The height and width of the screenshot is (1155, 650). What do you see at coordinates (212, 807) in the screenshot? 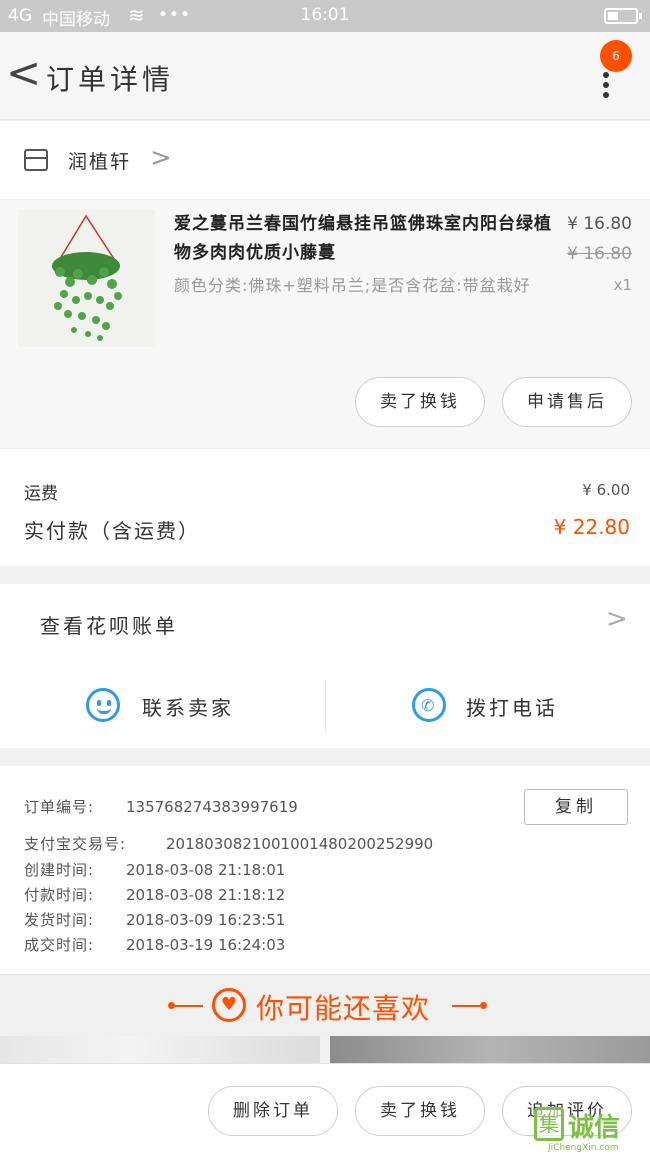
I see `info-value: 135768274383997619` at bounding box center [212, 807].